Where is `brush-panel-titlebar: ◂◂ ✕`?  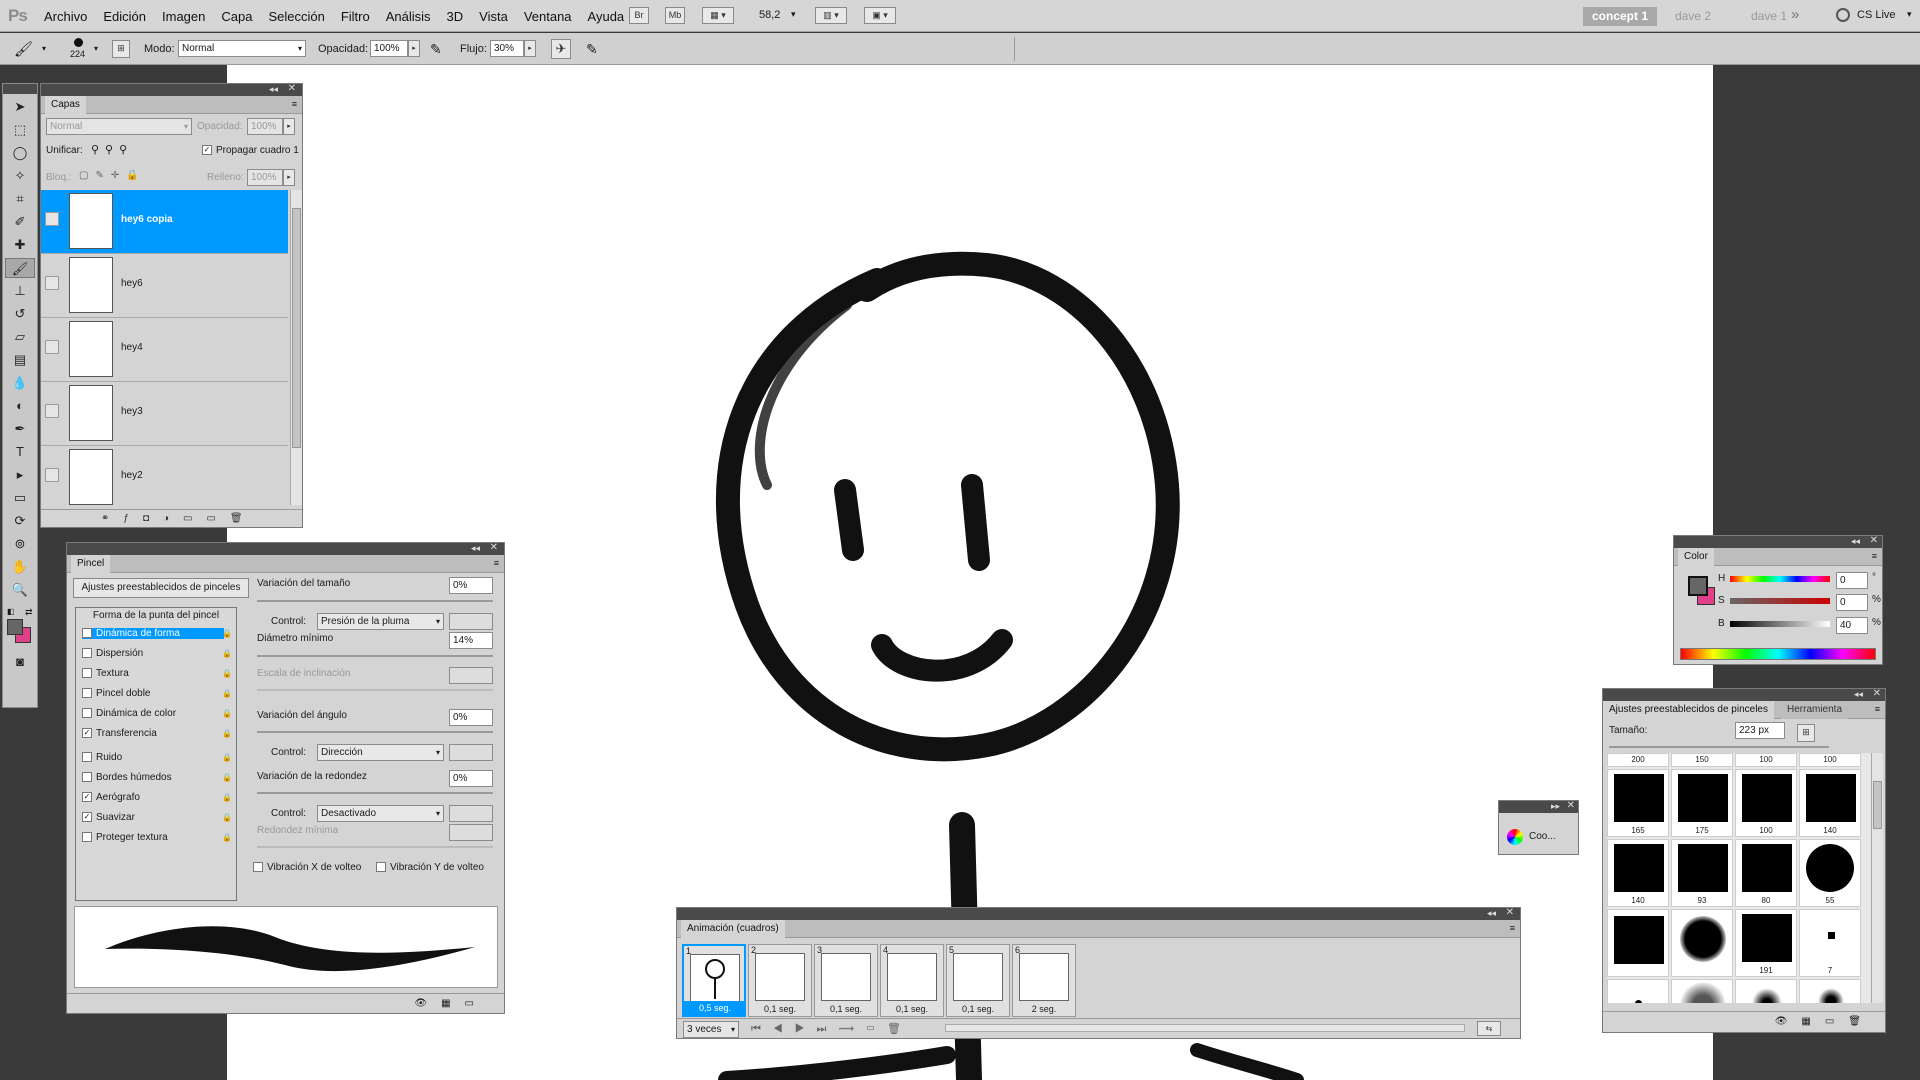 brush-panel-titlebar: ◂◂ ✕ is located at coordinates (285, 548).